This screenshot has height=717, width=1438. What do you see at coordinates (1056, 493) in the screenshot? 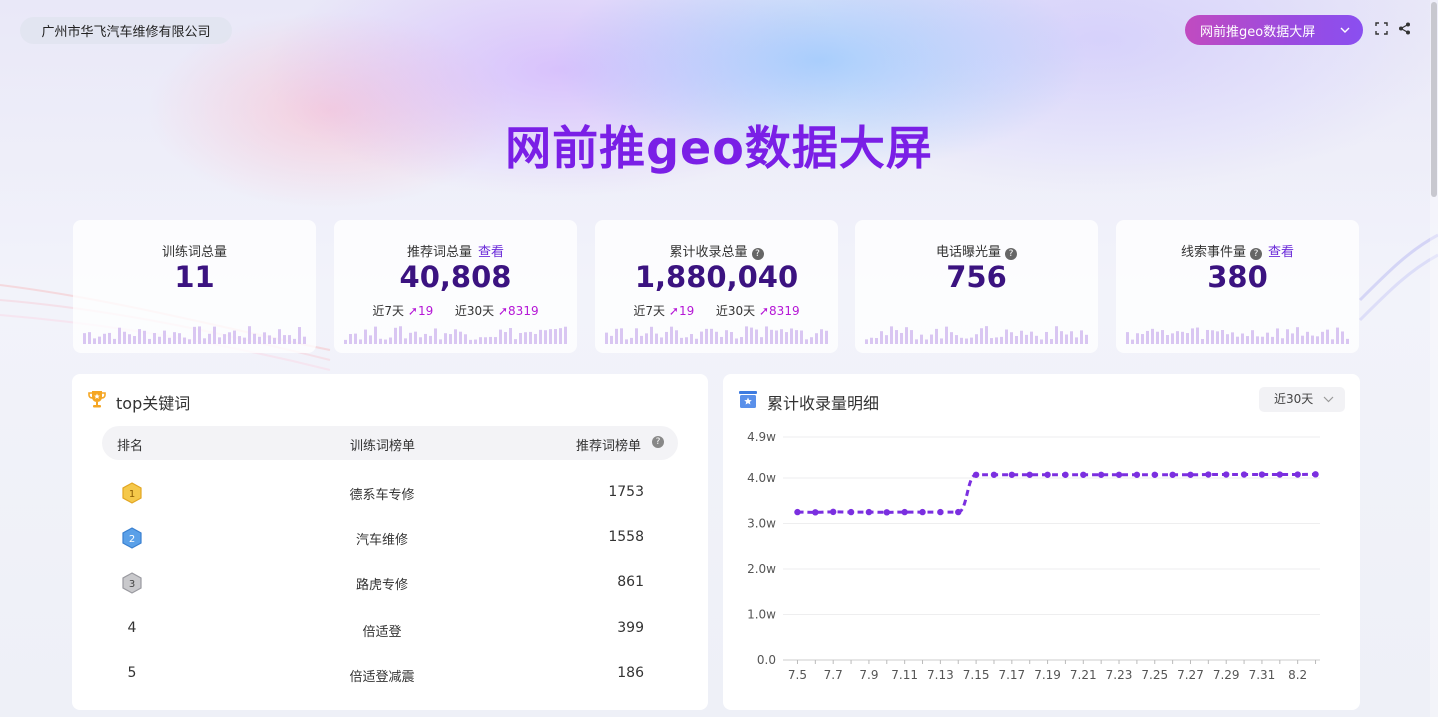
I see `series-line` at bounding box center [1056, 493].